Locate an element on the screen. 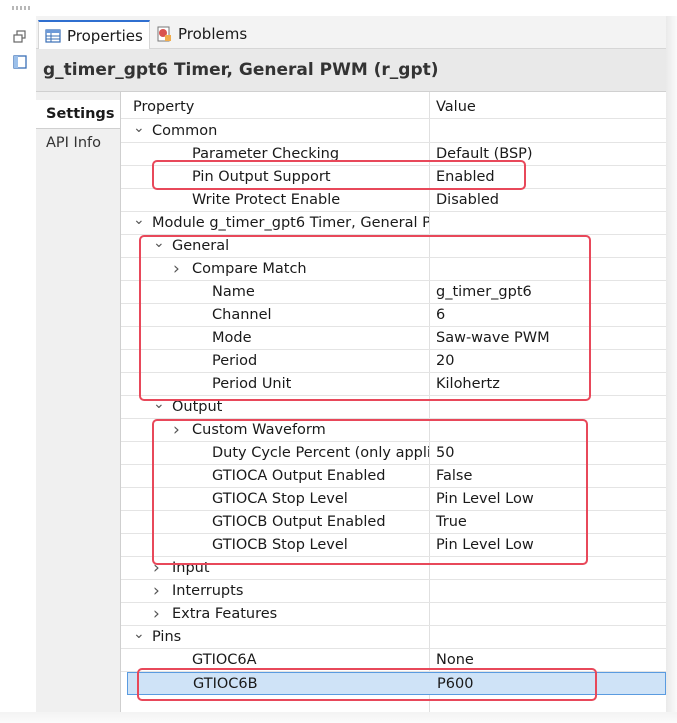 The image size is (677, 723). property-name: Channel is located at coordinates (242, 315).